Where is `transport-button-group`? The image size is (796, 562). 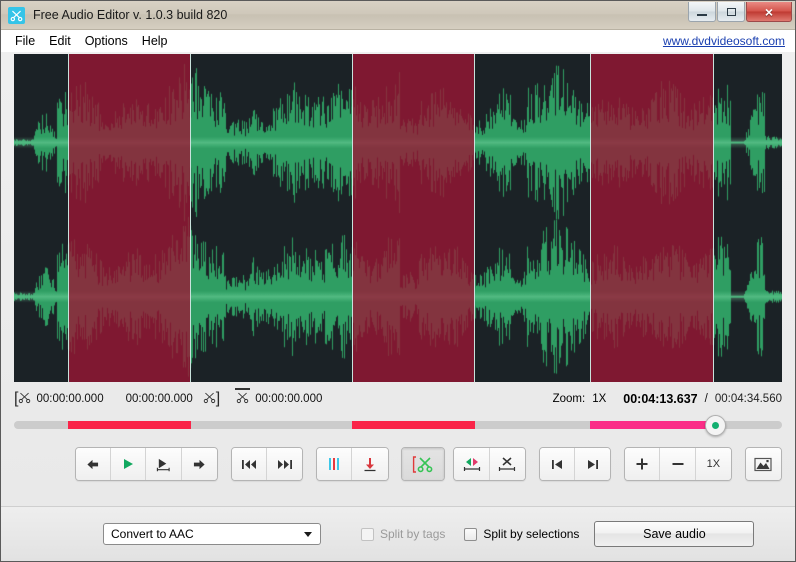 transport-button-group is located at coordinates (146, 464).